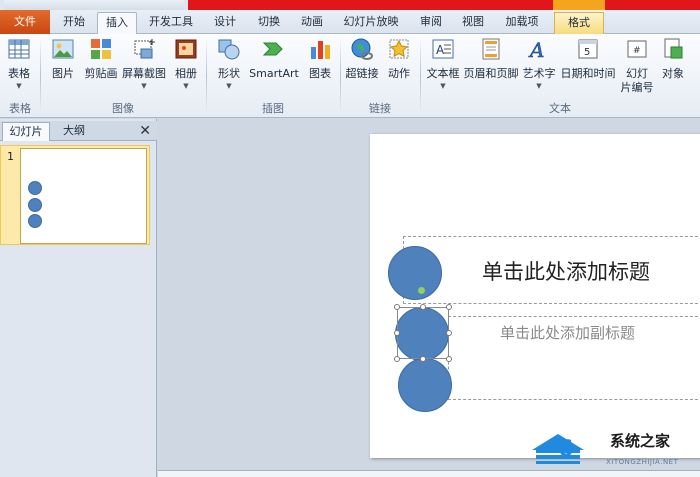 This screenshot has height=477, width=700. I want to click on tab-outline: 大纲, so click(74, 131).